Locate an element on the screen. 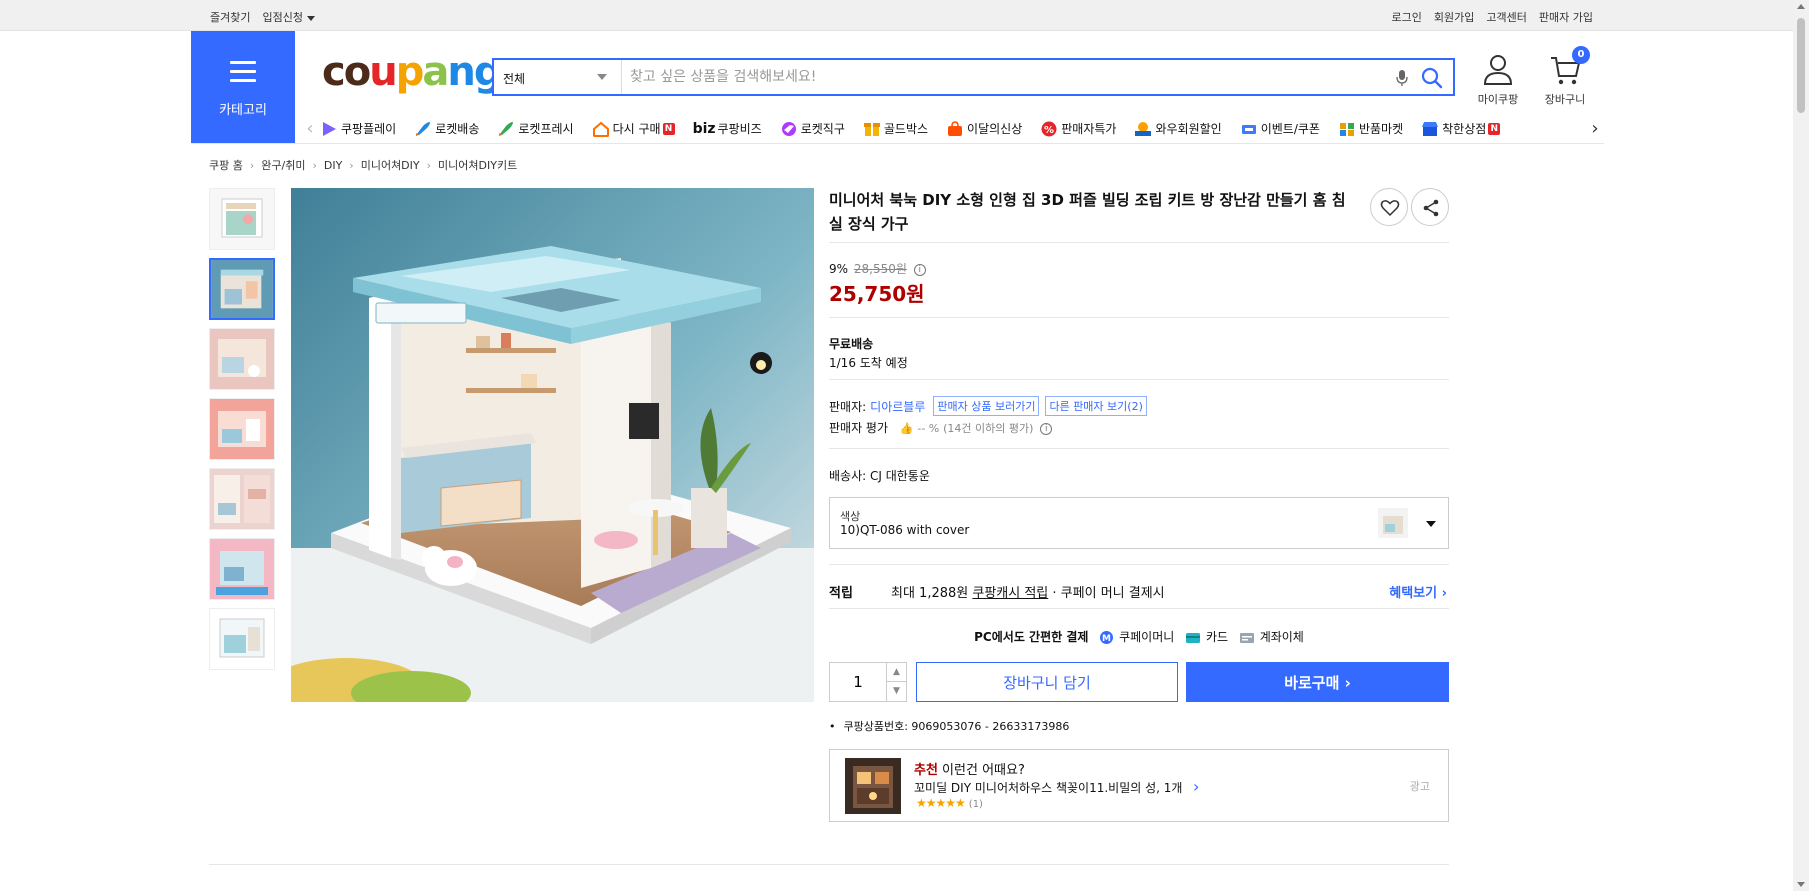 Image resolution: width=1809 pixels, height=891 pixels. wishlist-button is located at coordinates (1389, 207).